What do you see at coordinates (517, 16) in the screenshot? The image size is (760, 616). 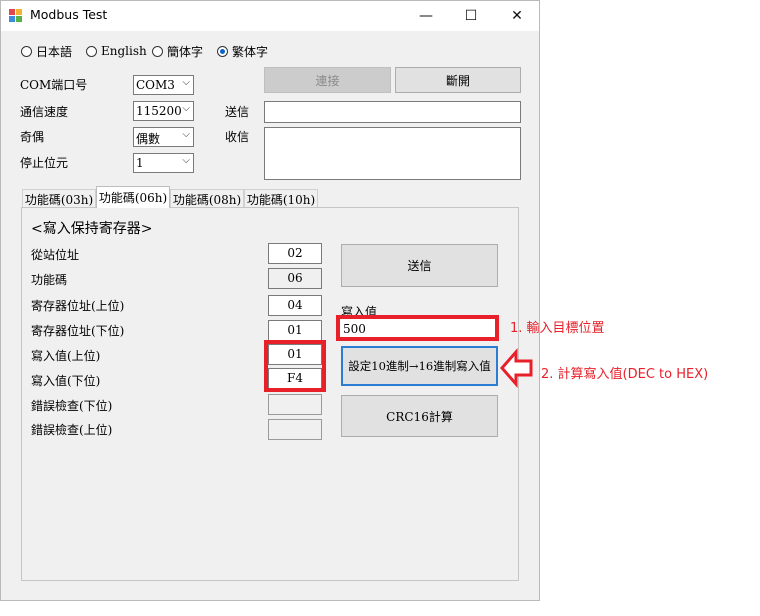 I see `close-button: ✕` at bounding box center [517, 16].